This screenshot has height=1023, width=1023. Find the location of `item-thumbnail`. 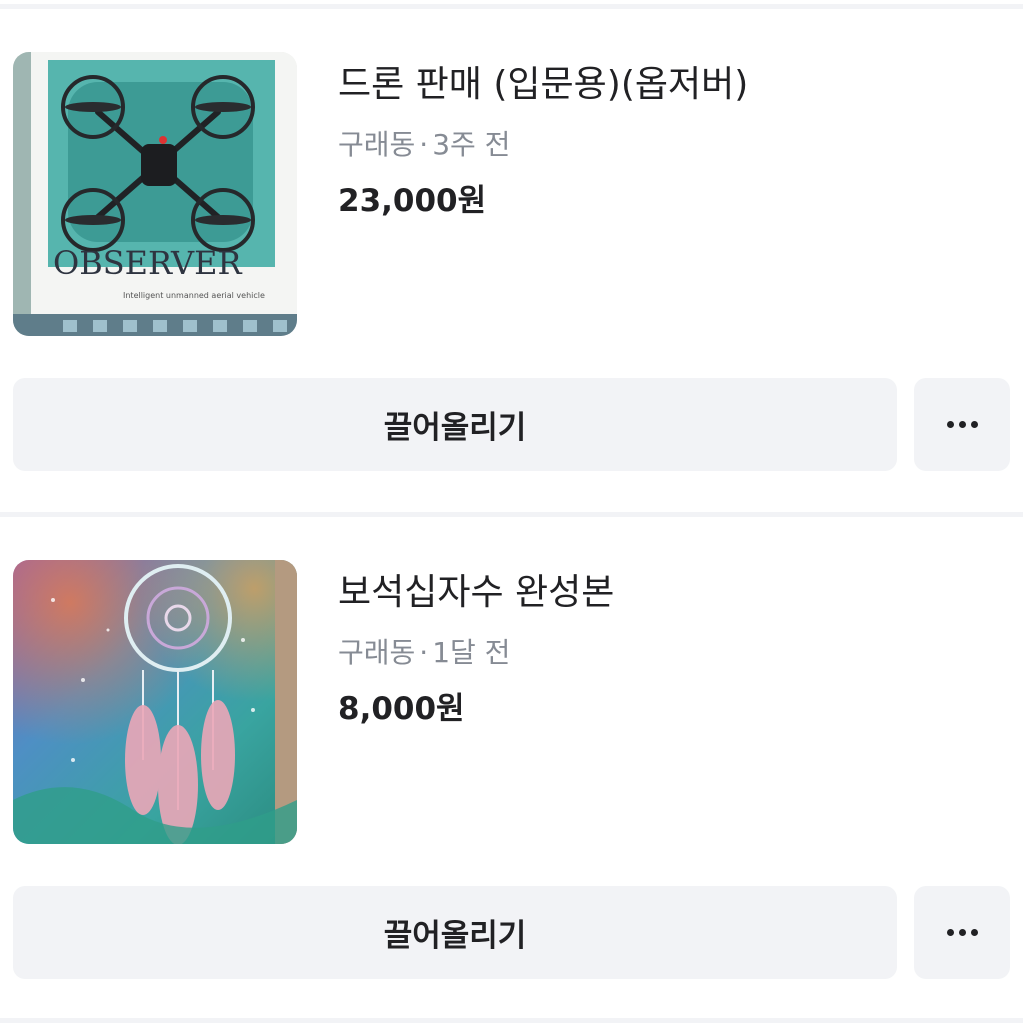

item-thumbnail is located at coordinates (155, 702).